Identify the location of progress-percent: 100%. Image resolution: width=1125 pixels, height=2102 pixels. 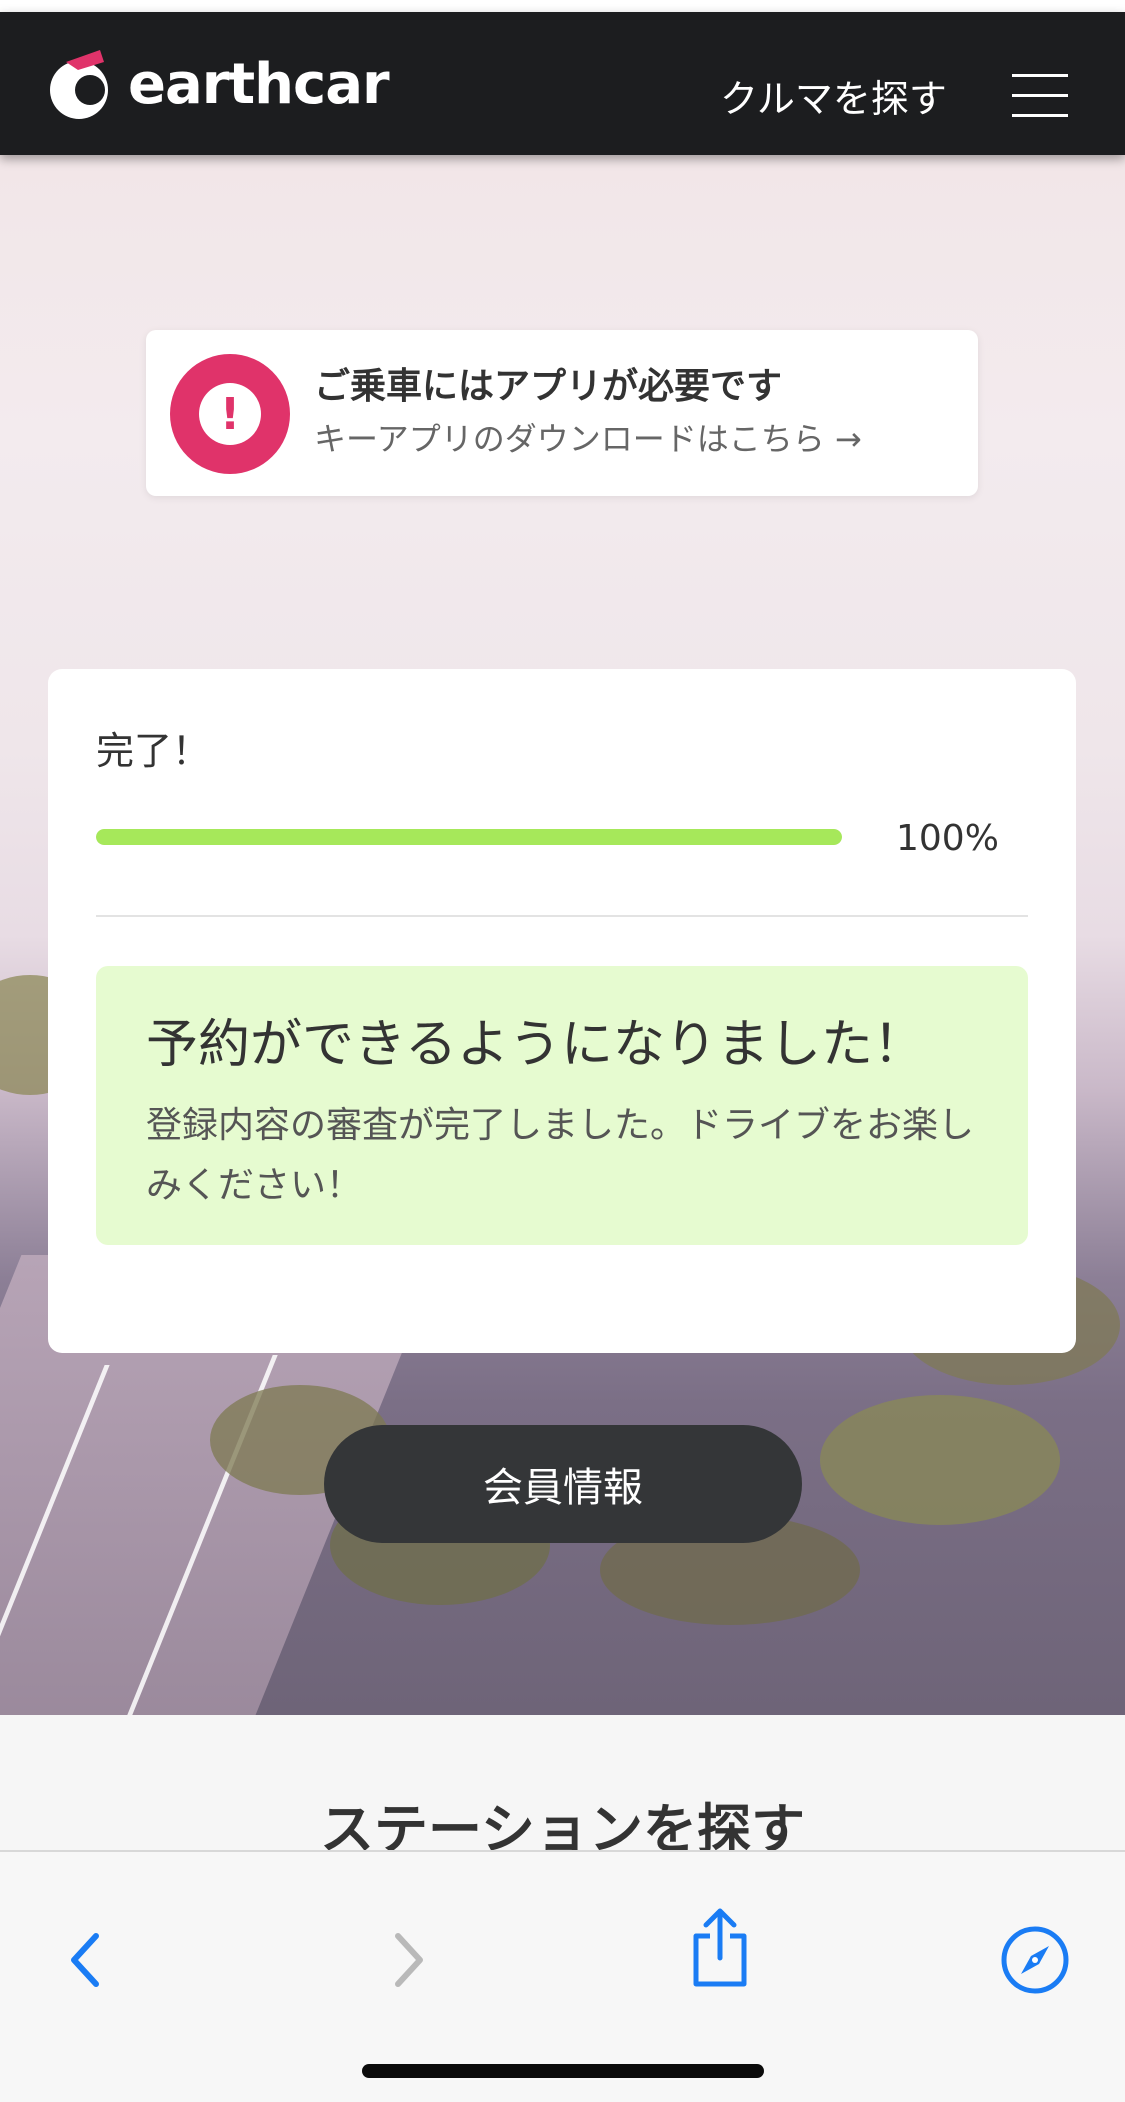
(947, 838).